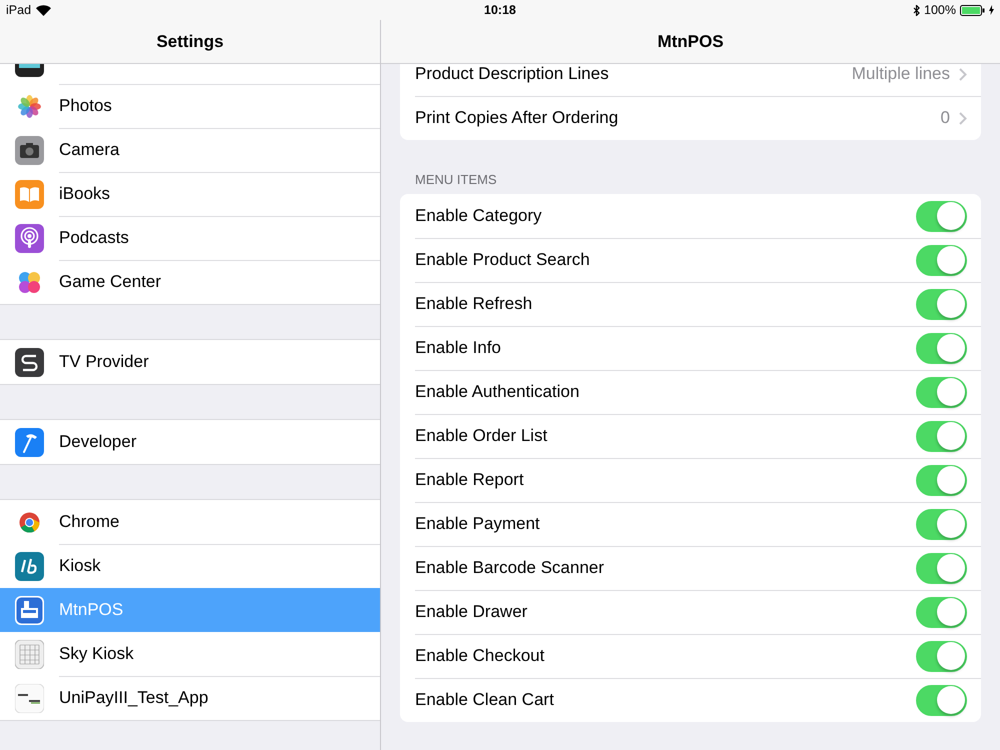 The width and height of the screenshot is (1000, 750). I want to click on setting-label: Enable Refresh, so click(474, 304).